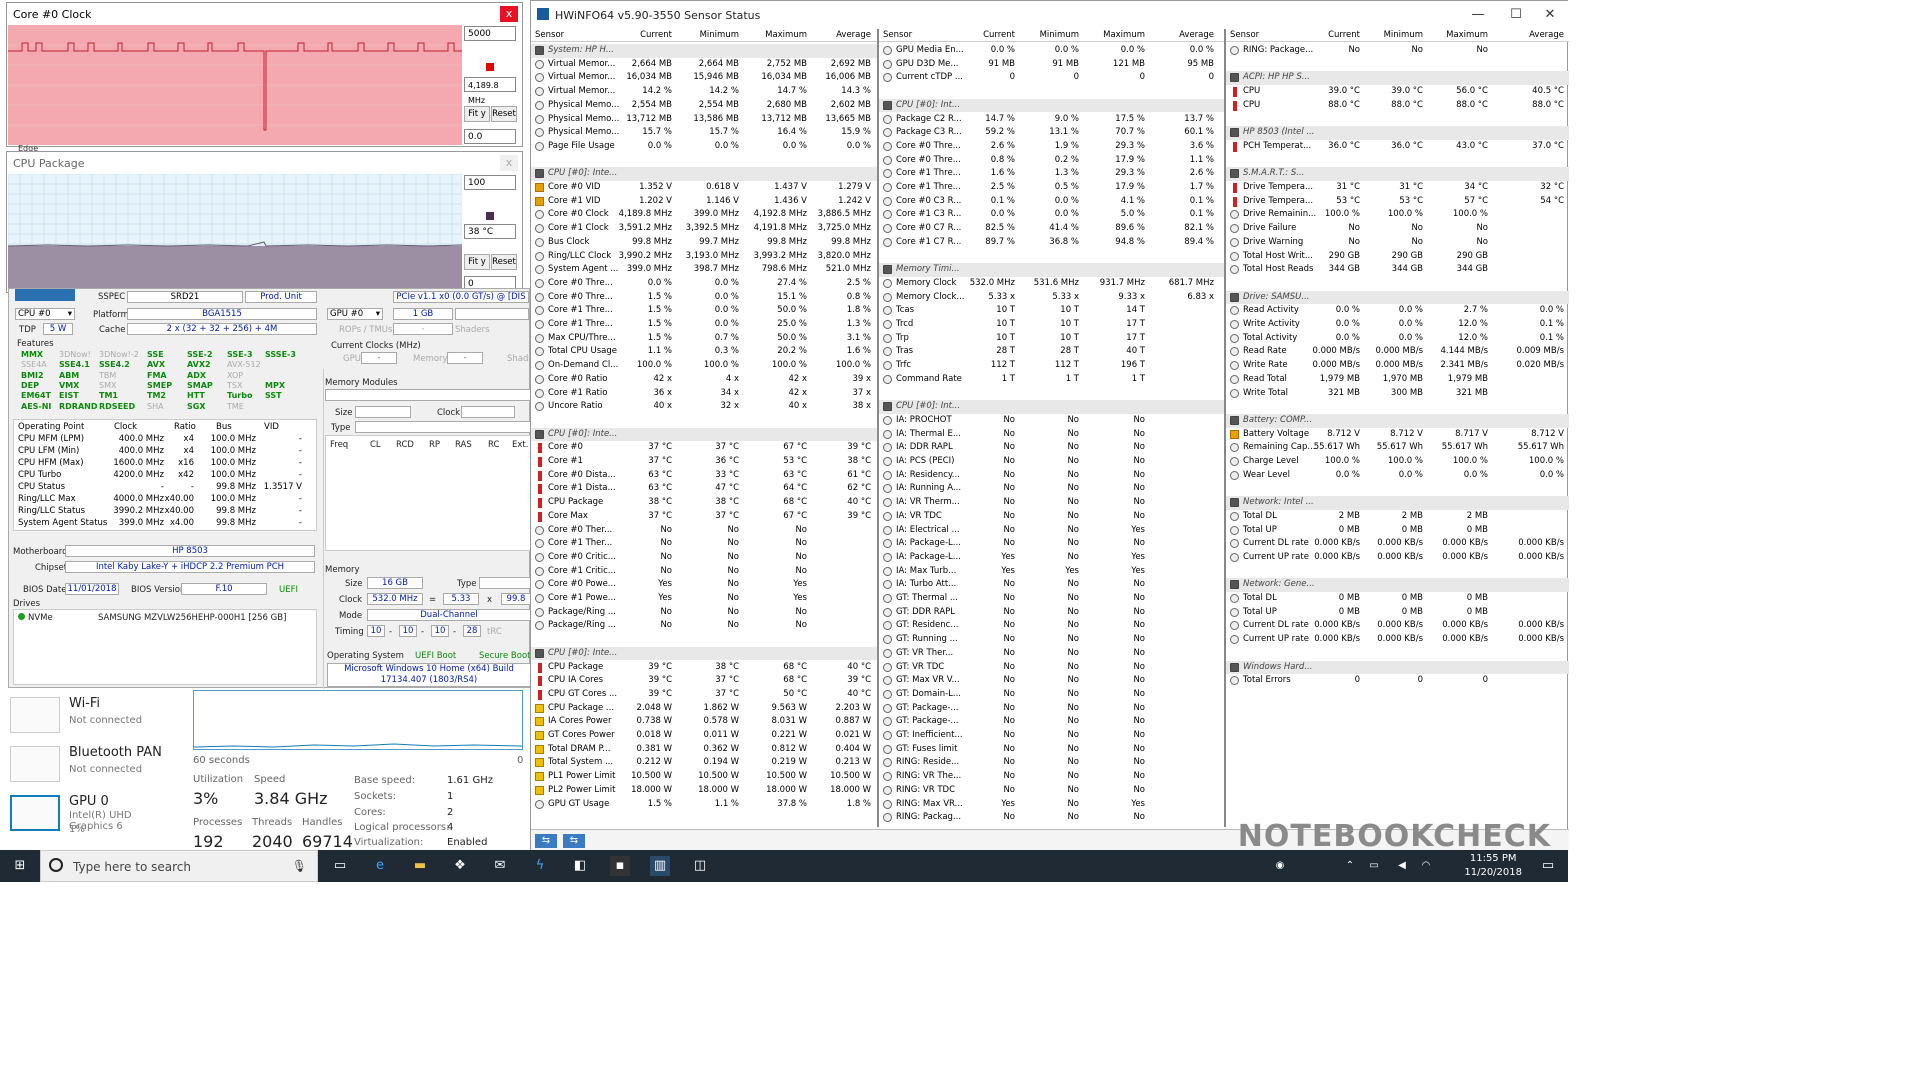 The image size is (1920, 1080). What do you see at coordinates (1397, 394) in the screenshot?
I see `sensor-row: Write Total 321 MB 300 MB 321 MB` at bounding box center [1397, 394].